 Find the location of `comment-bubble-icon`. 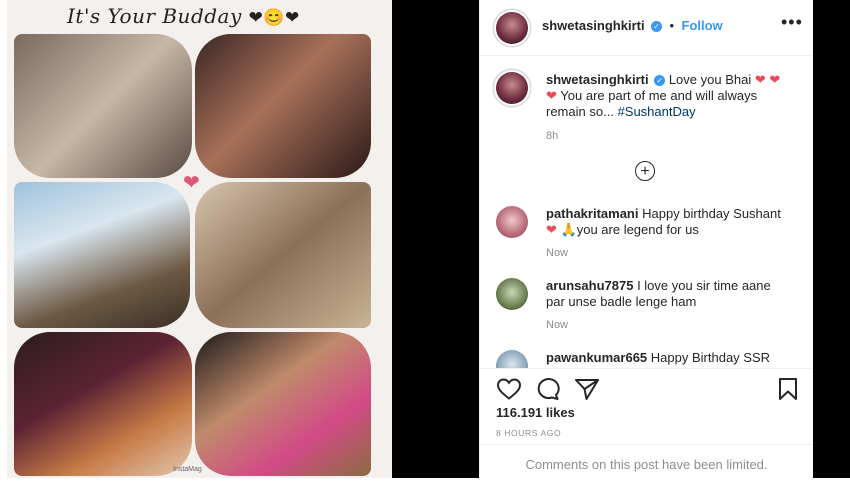

comment-bubble-icon is located at coordinates (548, 389).